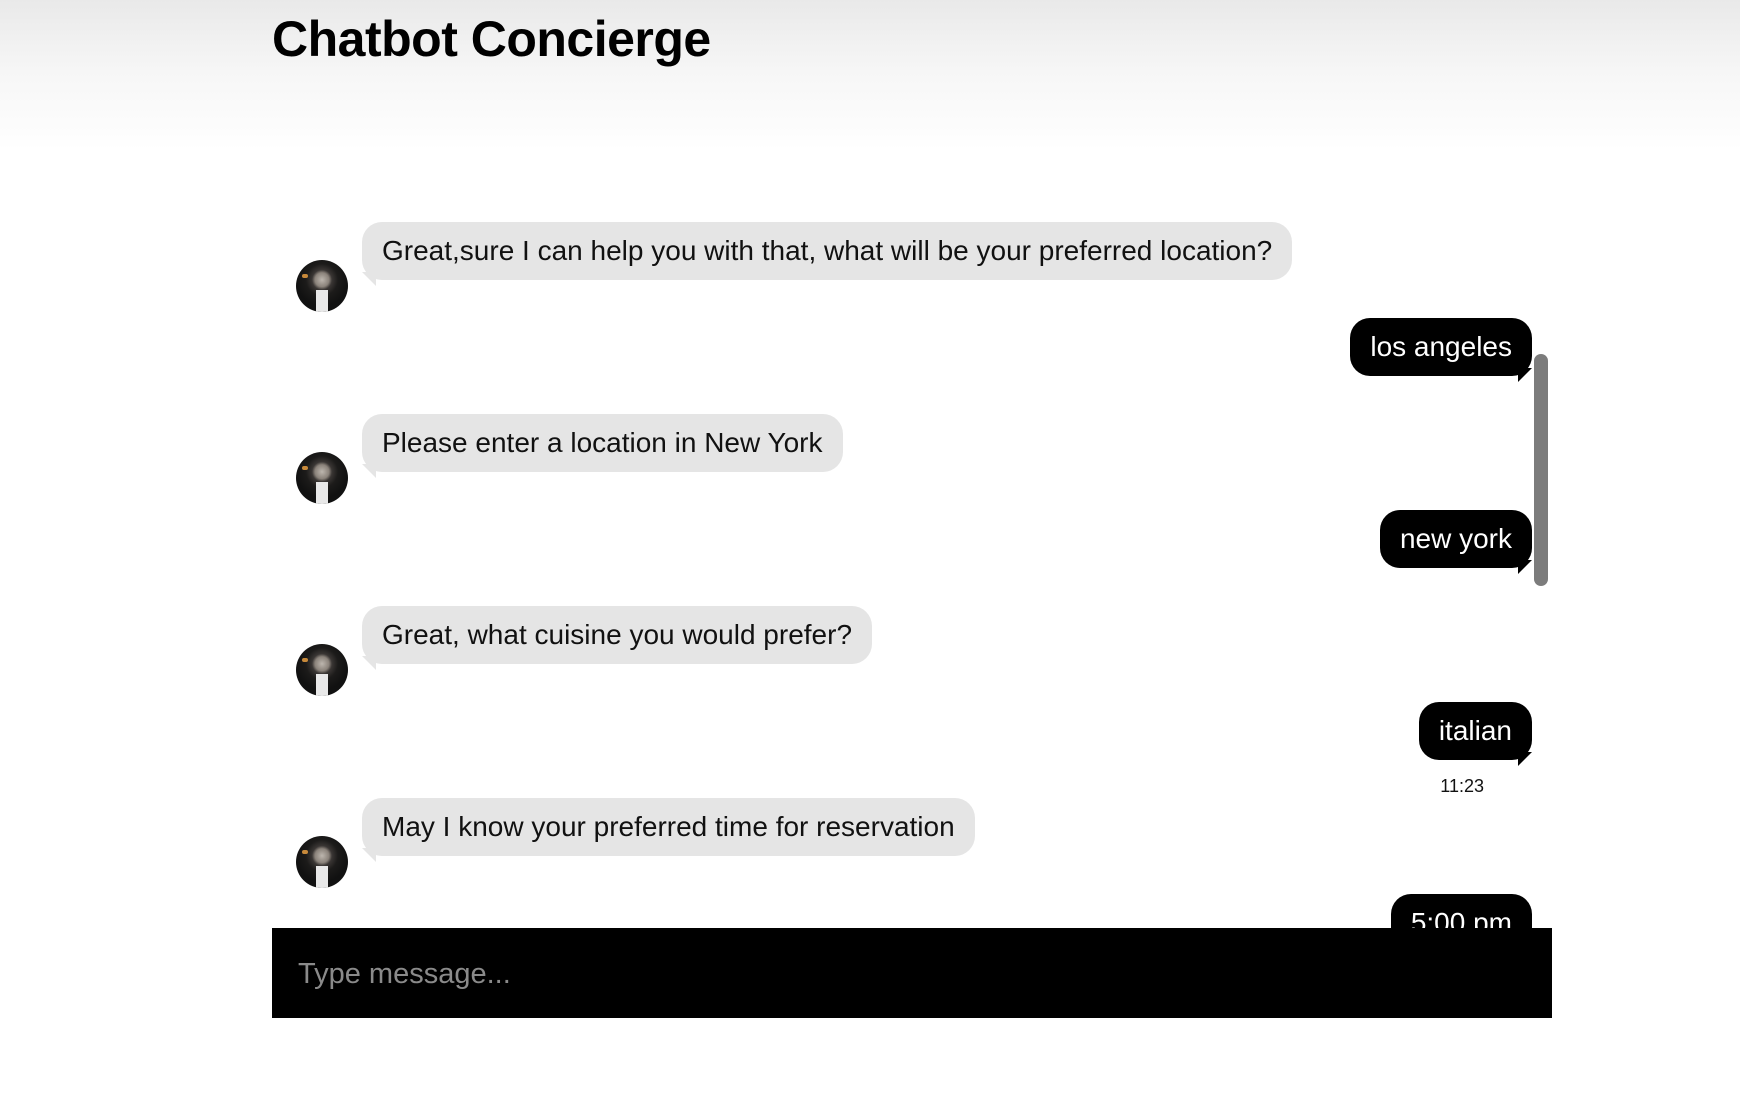  I want to click on message-timestamp: 11:23, so click(1462, 786).